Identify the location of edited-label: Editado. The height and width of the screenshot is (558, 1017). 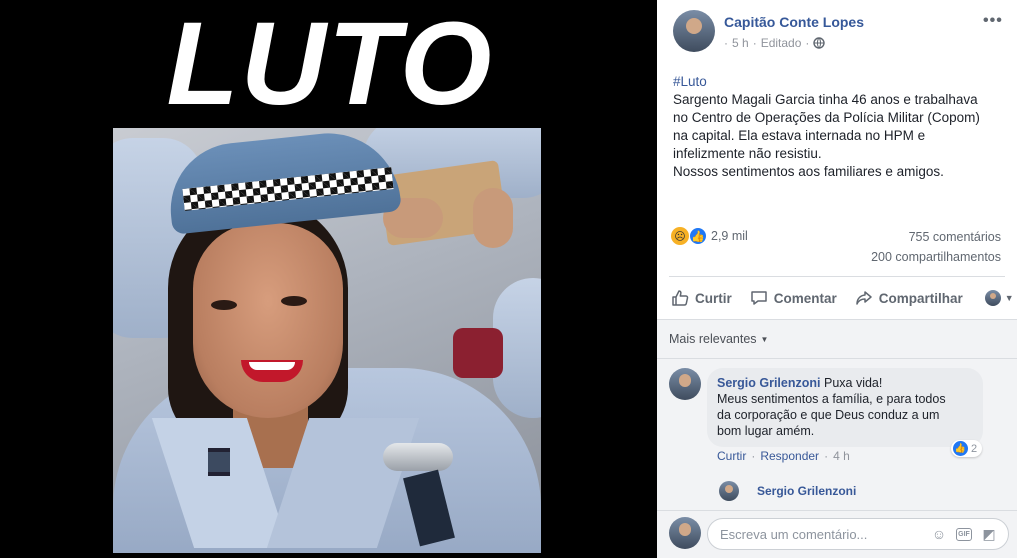
(781, 43).